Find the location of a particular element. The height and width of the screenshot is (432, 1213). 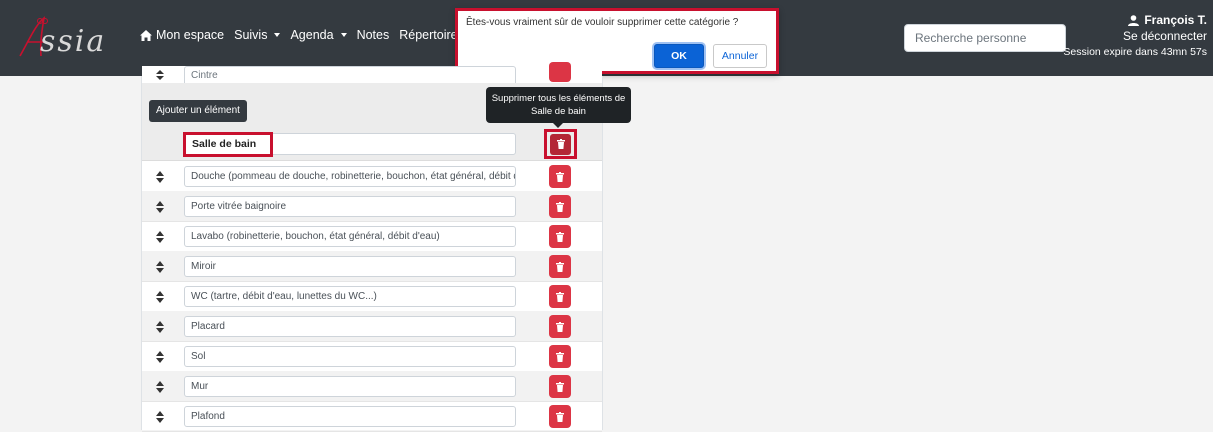

category-name: Salle de bain is located at coordinates (228, 144).